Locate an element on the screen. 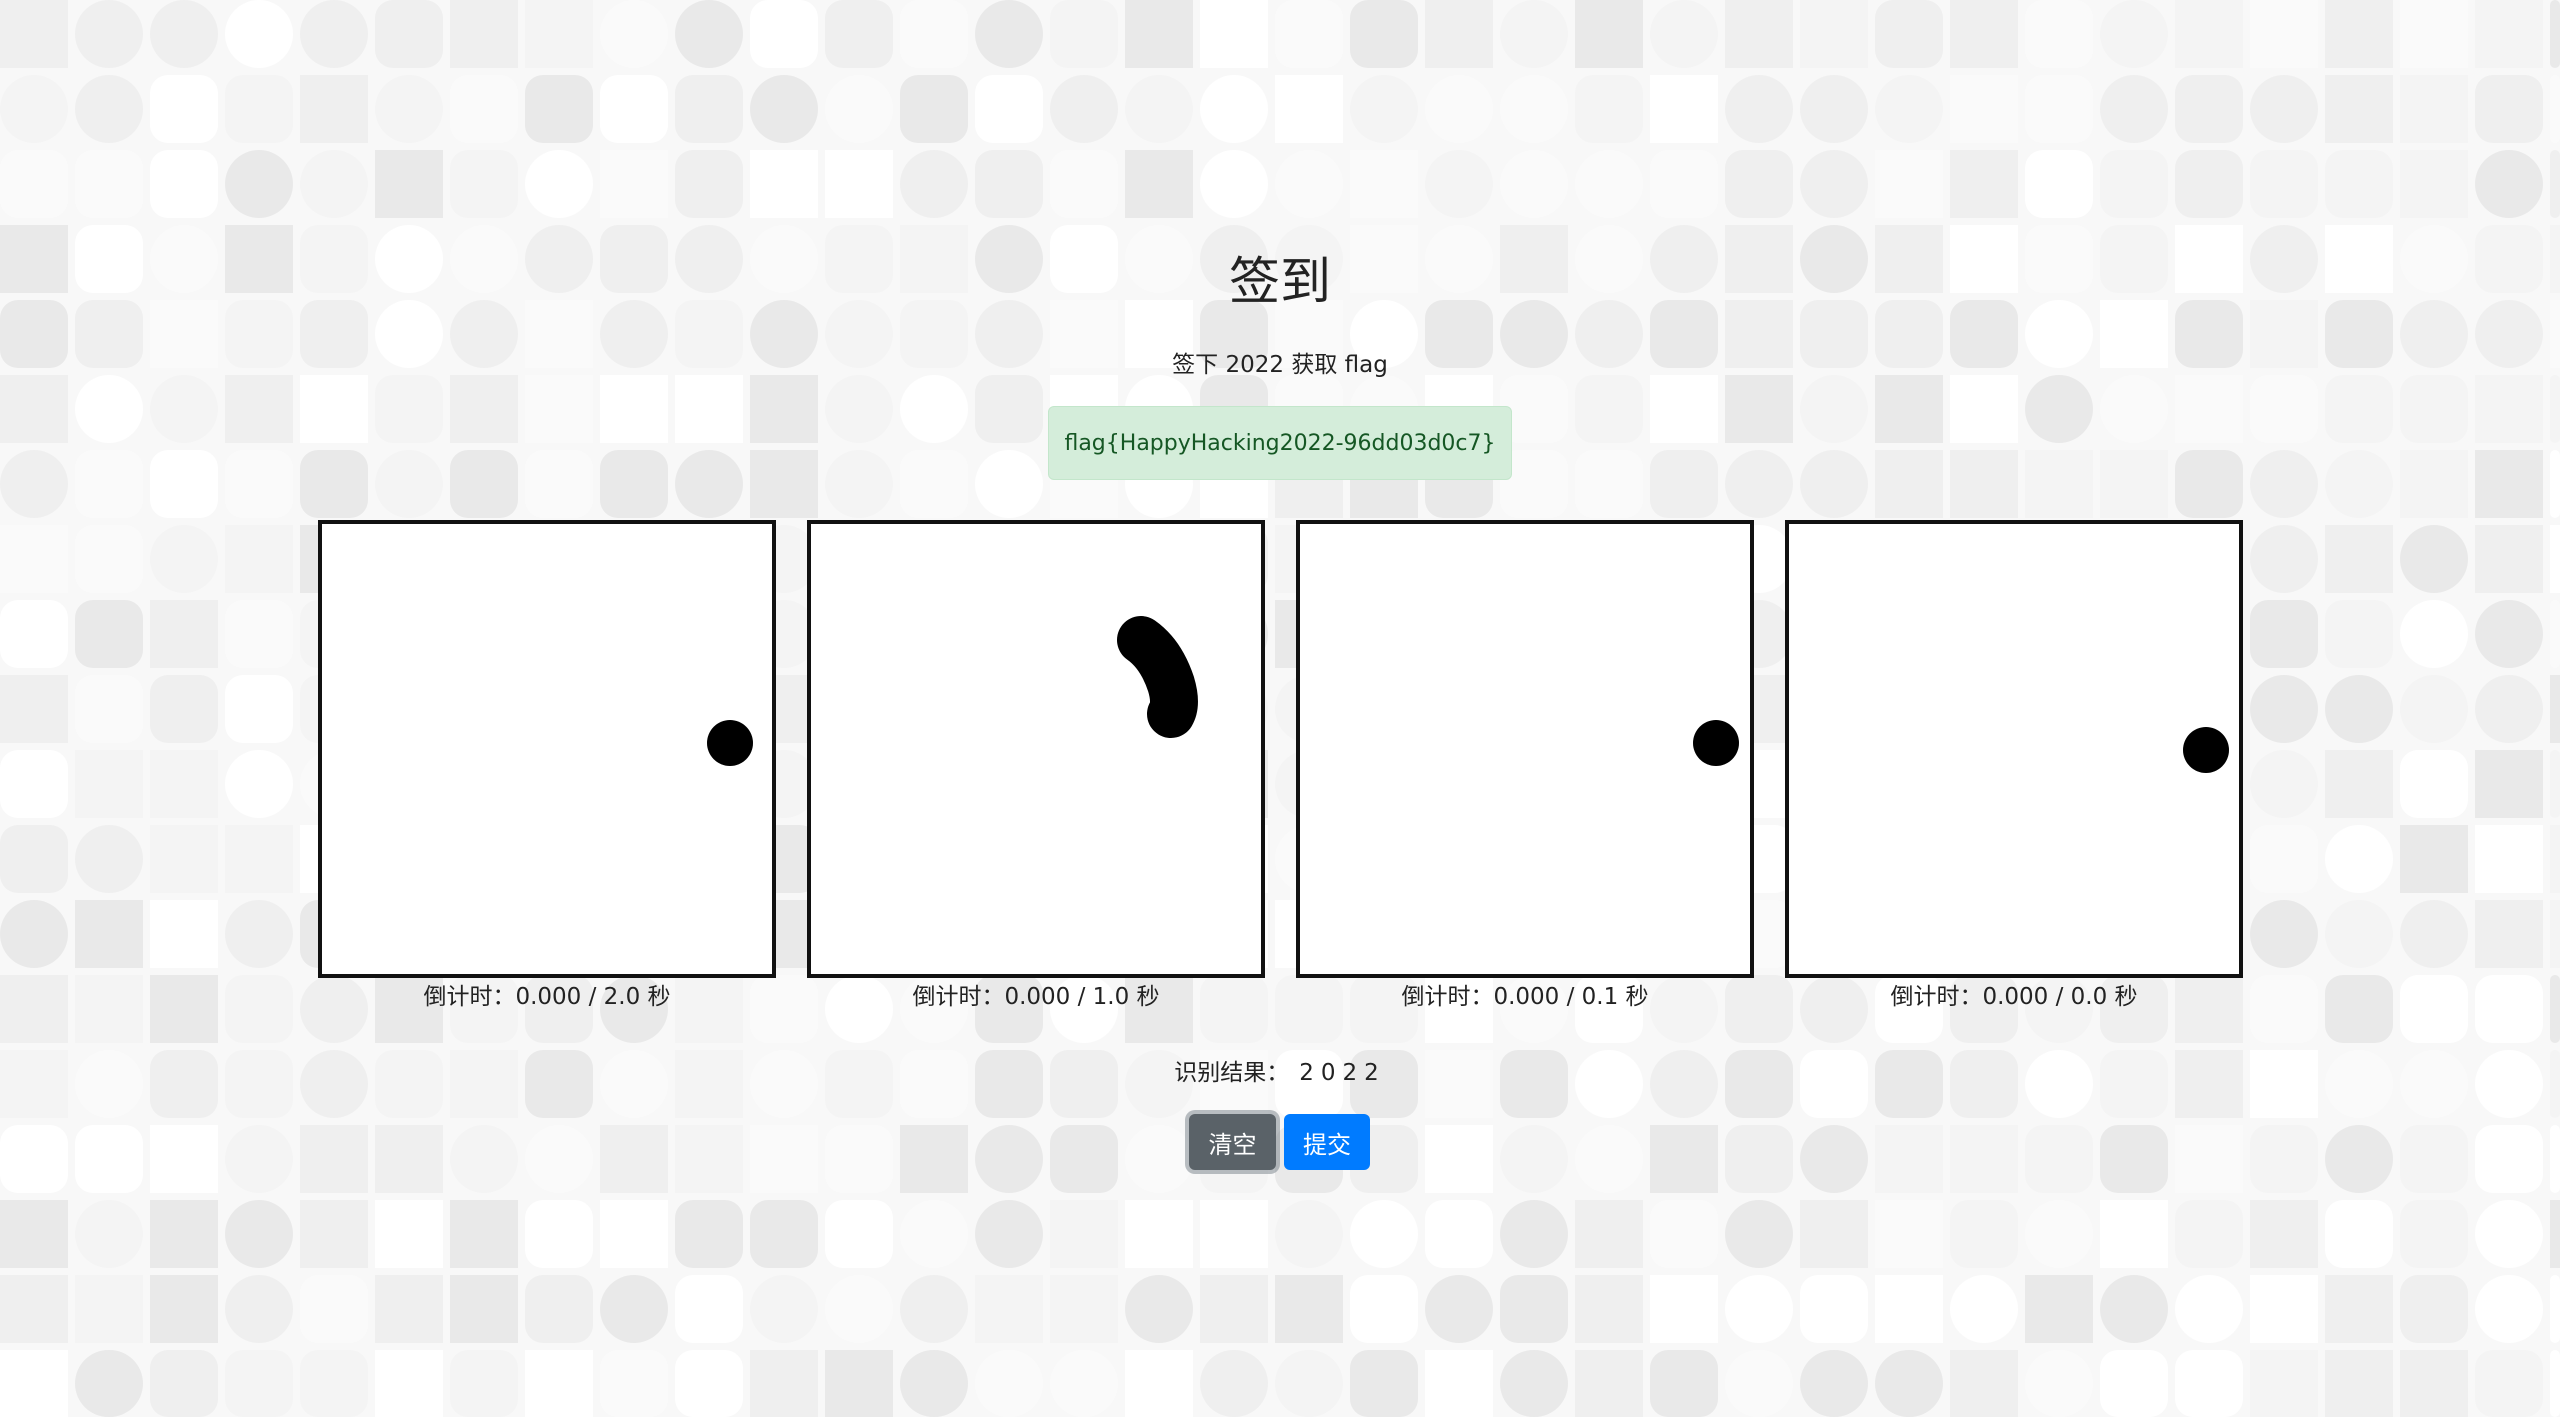  countdown-label-1: 倒计时：0.000 / 2.0 秒 is located at coordinates (547, 997).